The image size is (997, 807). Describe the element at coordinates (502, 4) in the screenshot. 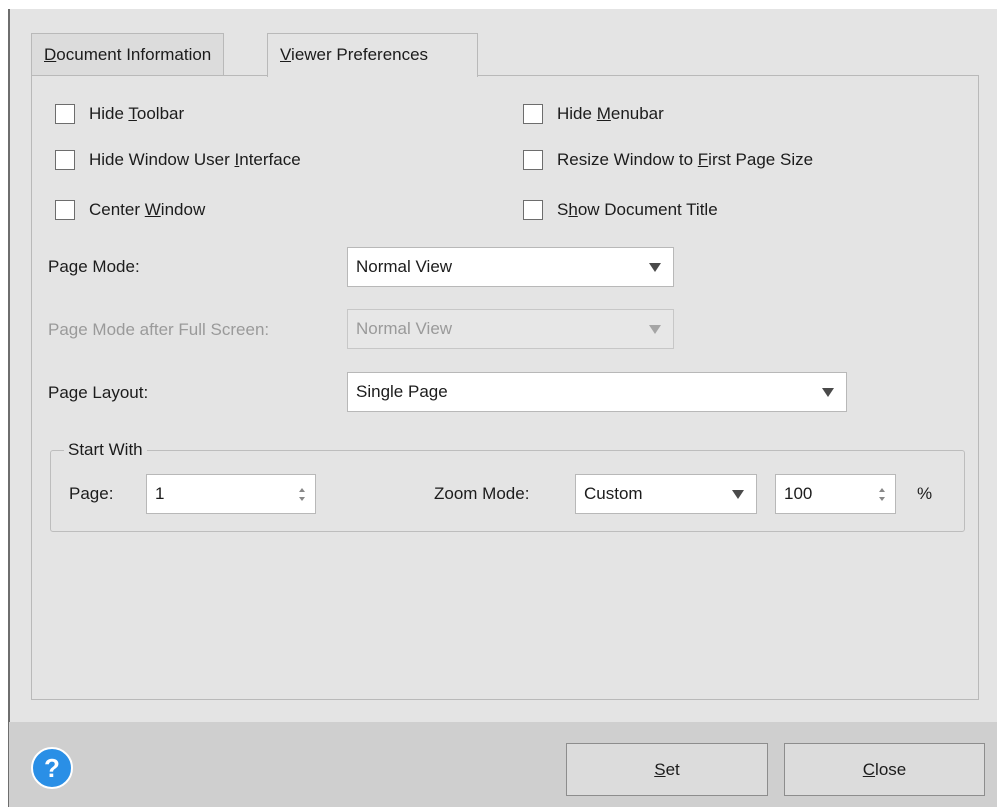

I see `window-top-edge` at that location.